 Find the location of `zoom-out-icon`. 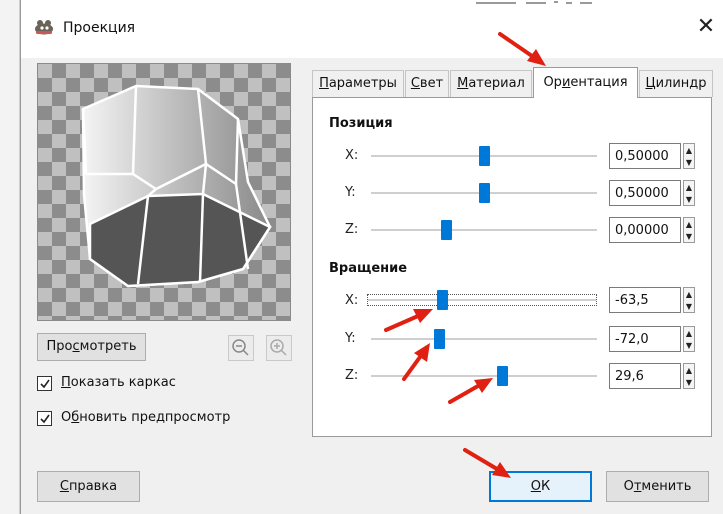

zoom-out-icon is located at coordinates (240, 347).